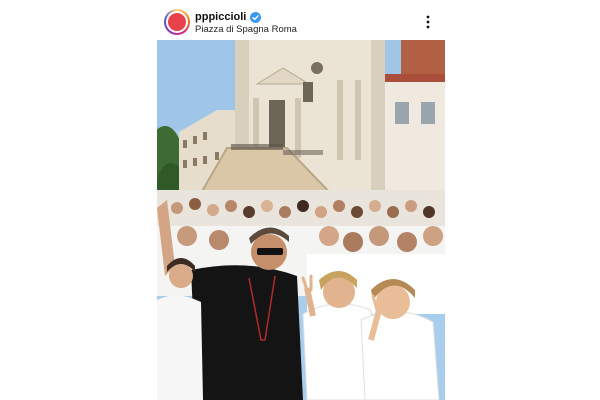  I want to click on avatar, so click(177, 22).